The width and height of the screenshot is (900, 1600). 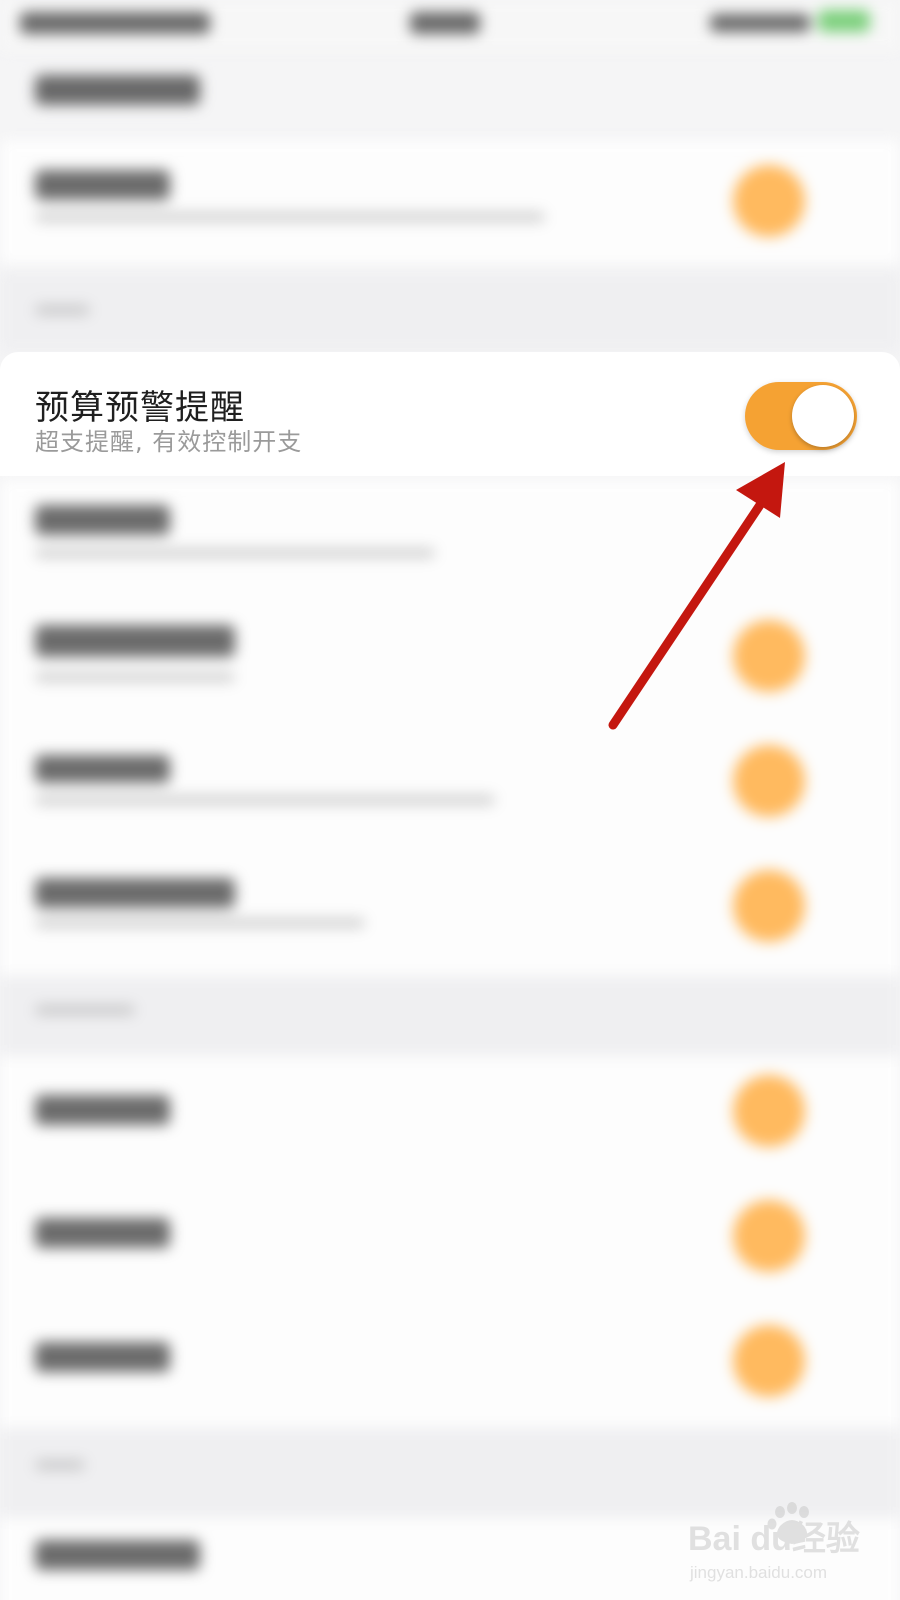 What do you see at coordinates (450, 414) in the screenshot?
I see `budget-alert-setting-row: 预算预警提醒 超支提醒, 有效控制开支` at bounding box center [450, 414].